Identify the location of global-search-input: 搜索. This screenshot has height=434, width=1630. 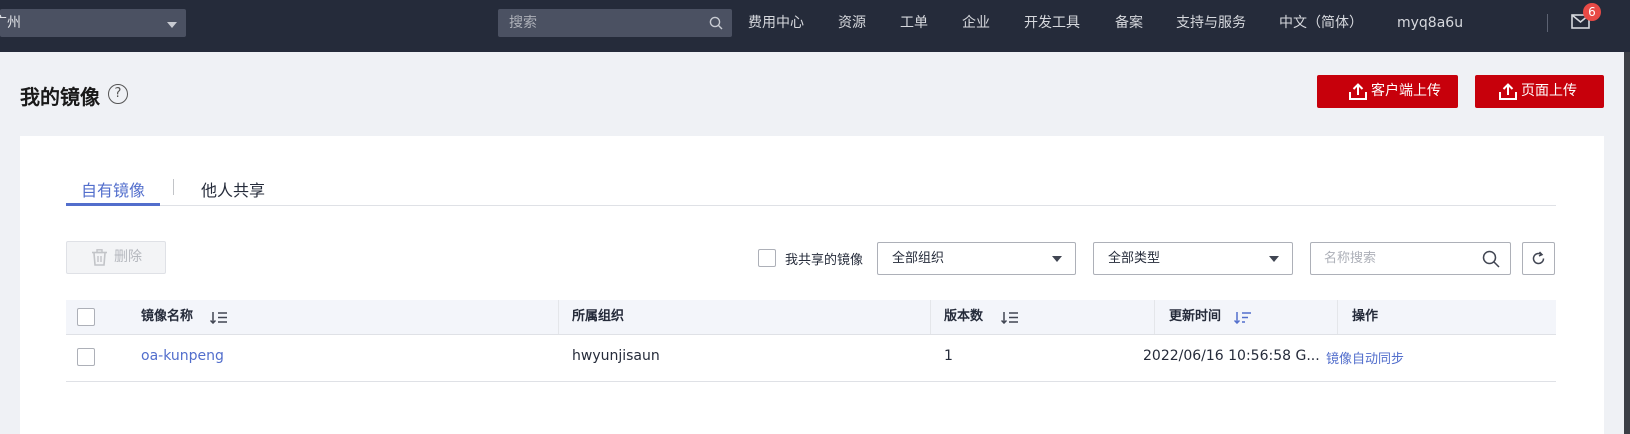
(615, 23).